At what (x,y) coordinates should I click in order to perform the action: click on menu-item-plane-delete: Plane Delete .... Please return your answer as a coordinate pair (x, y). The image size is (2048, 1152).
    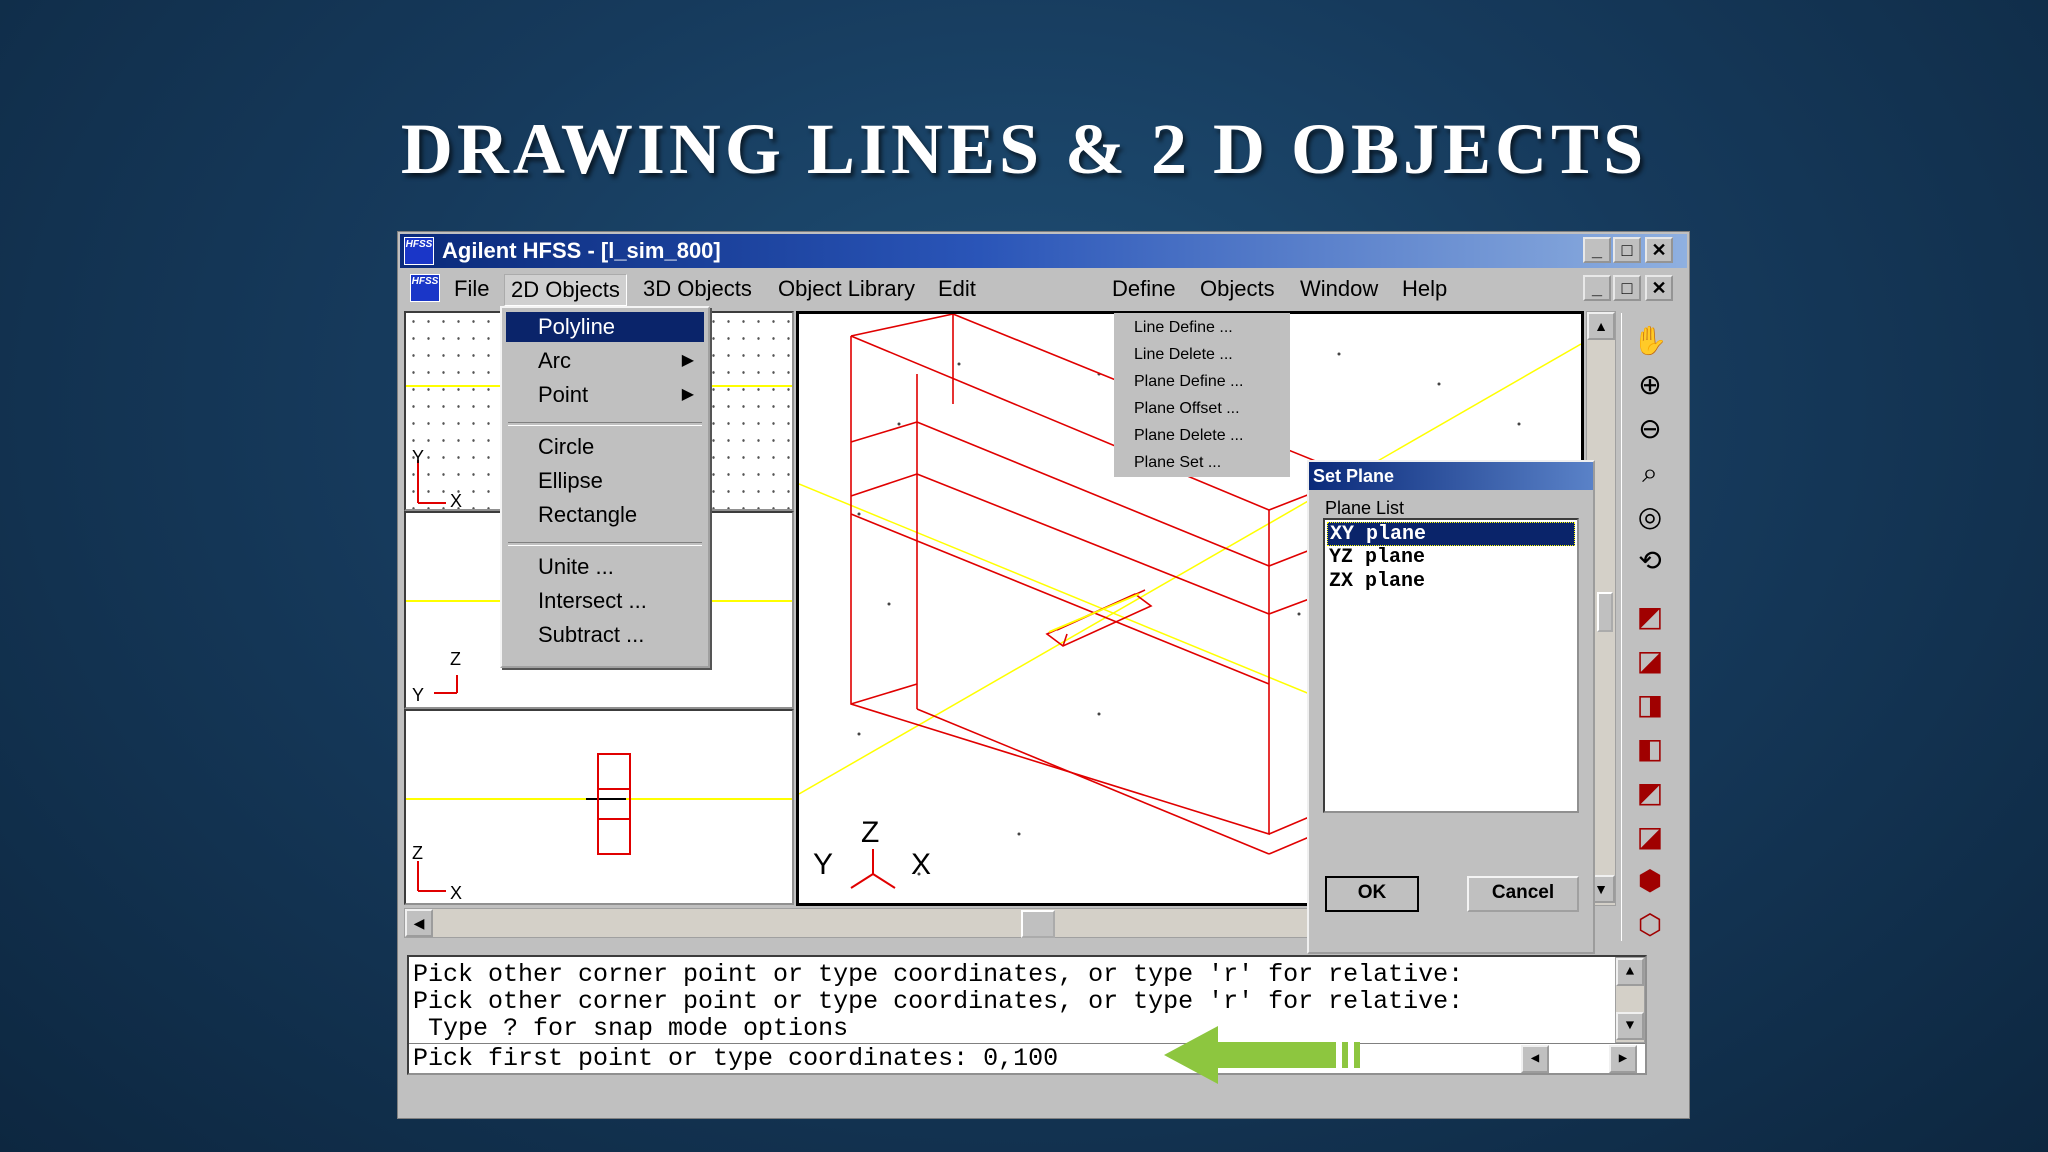
    Looking at the image, I should click on (1188, 436).